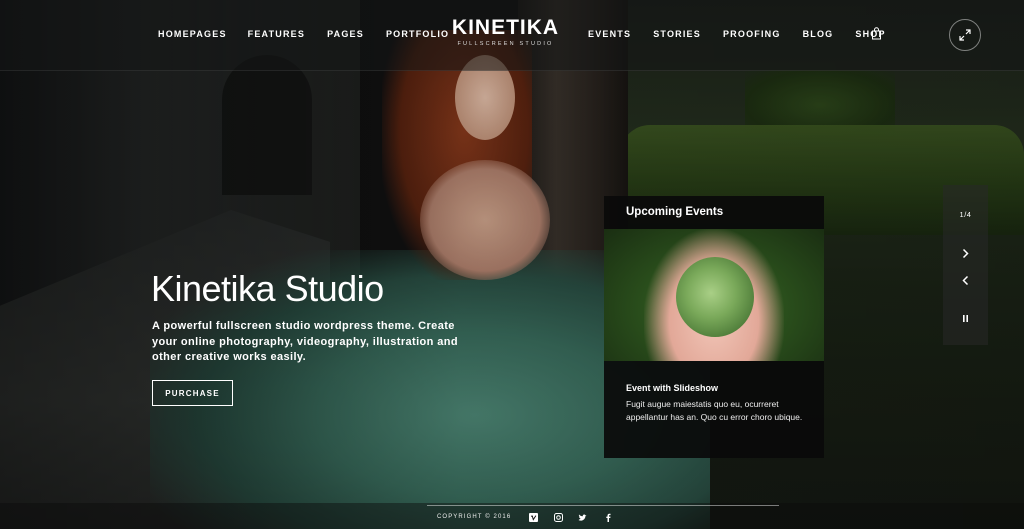 The image size is (1024, 529). I want to click on event-thumbnail, so click(714, 295).